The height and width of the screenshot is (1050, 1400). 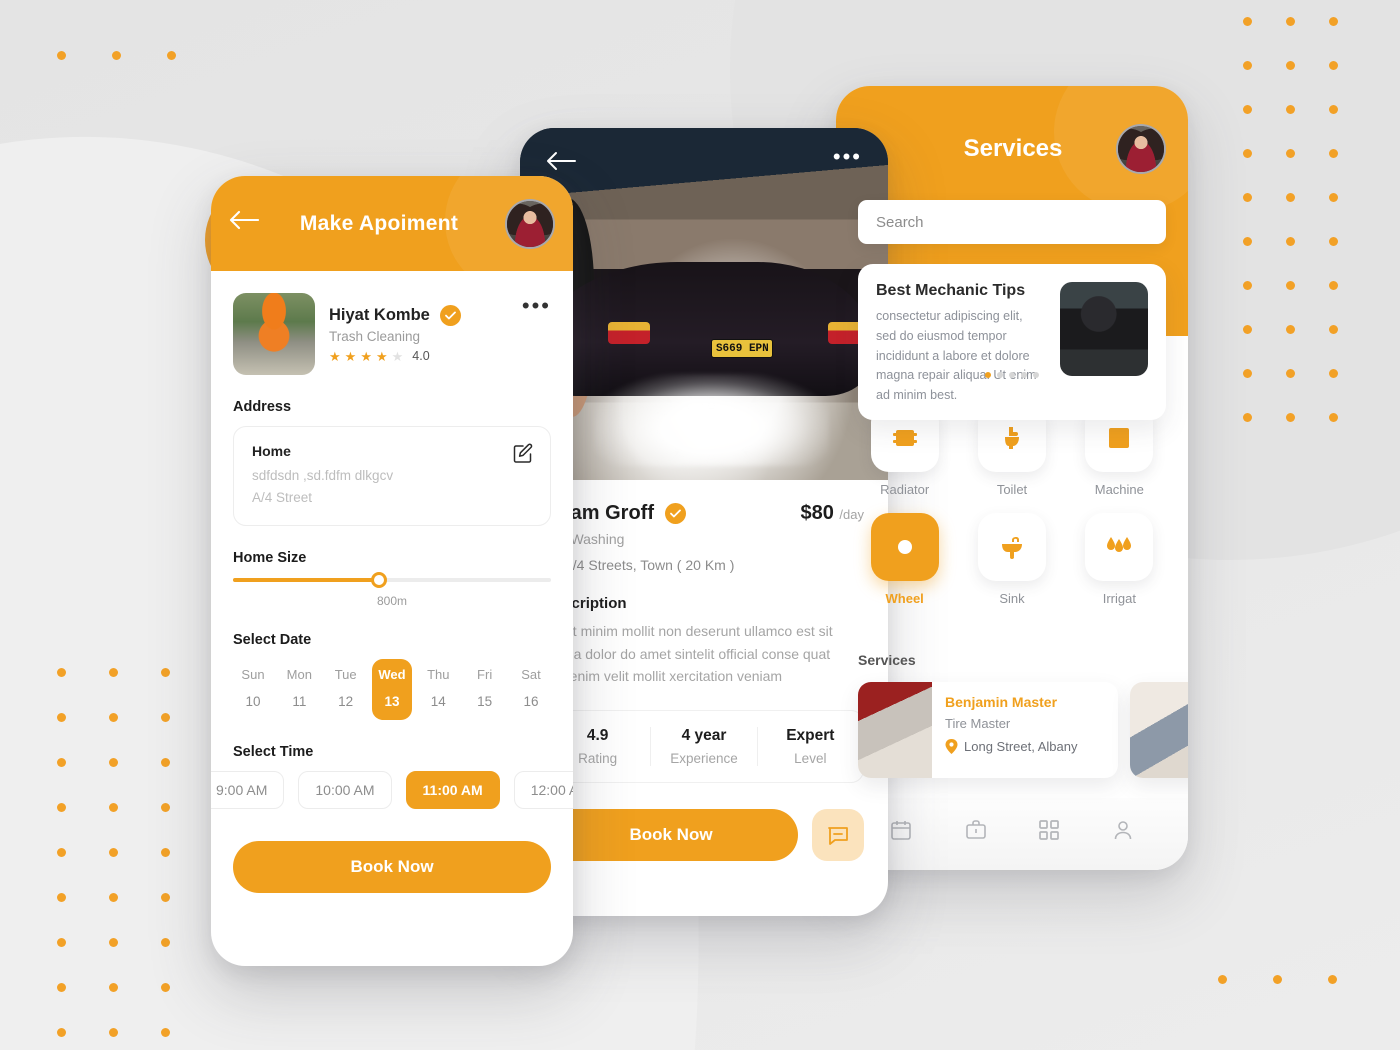 I want to click on category-sink: Sink, so click(x=1011, y=559).